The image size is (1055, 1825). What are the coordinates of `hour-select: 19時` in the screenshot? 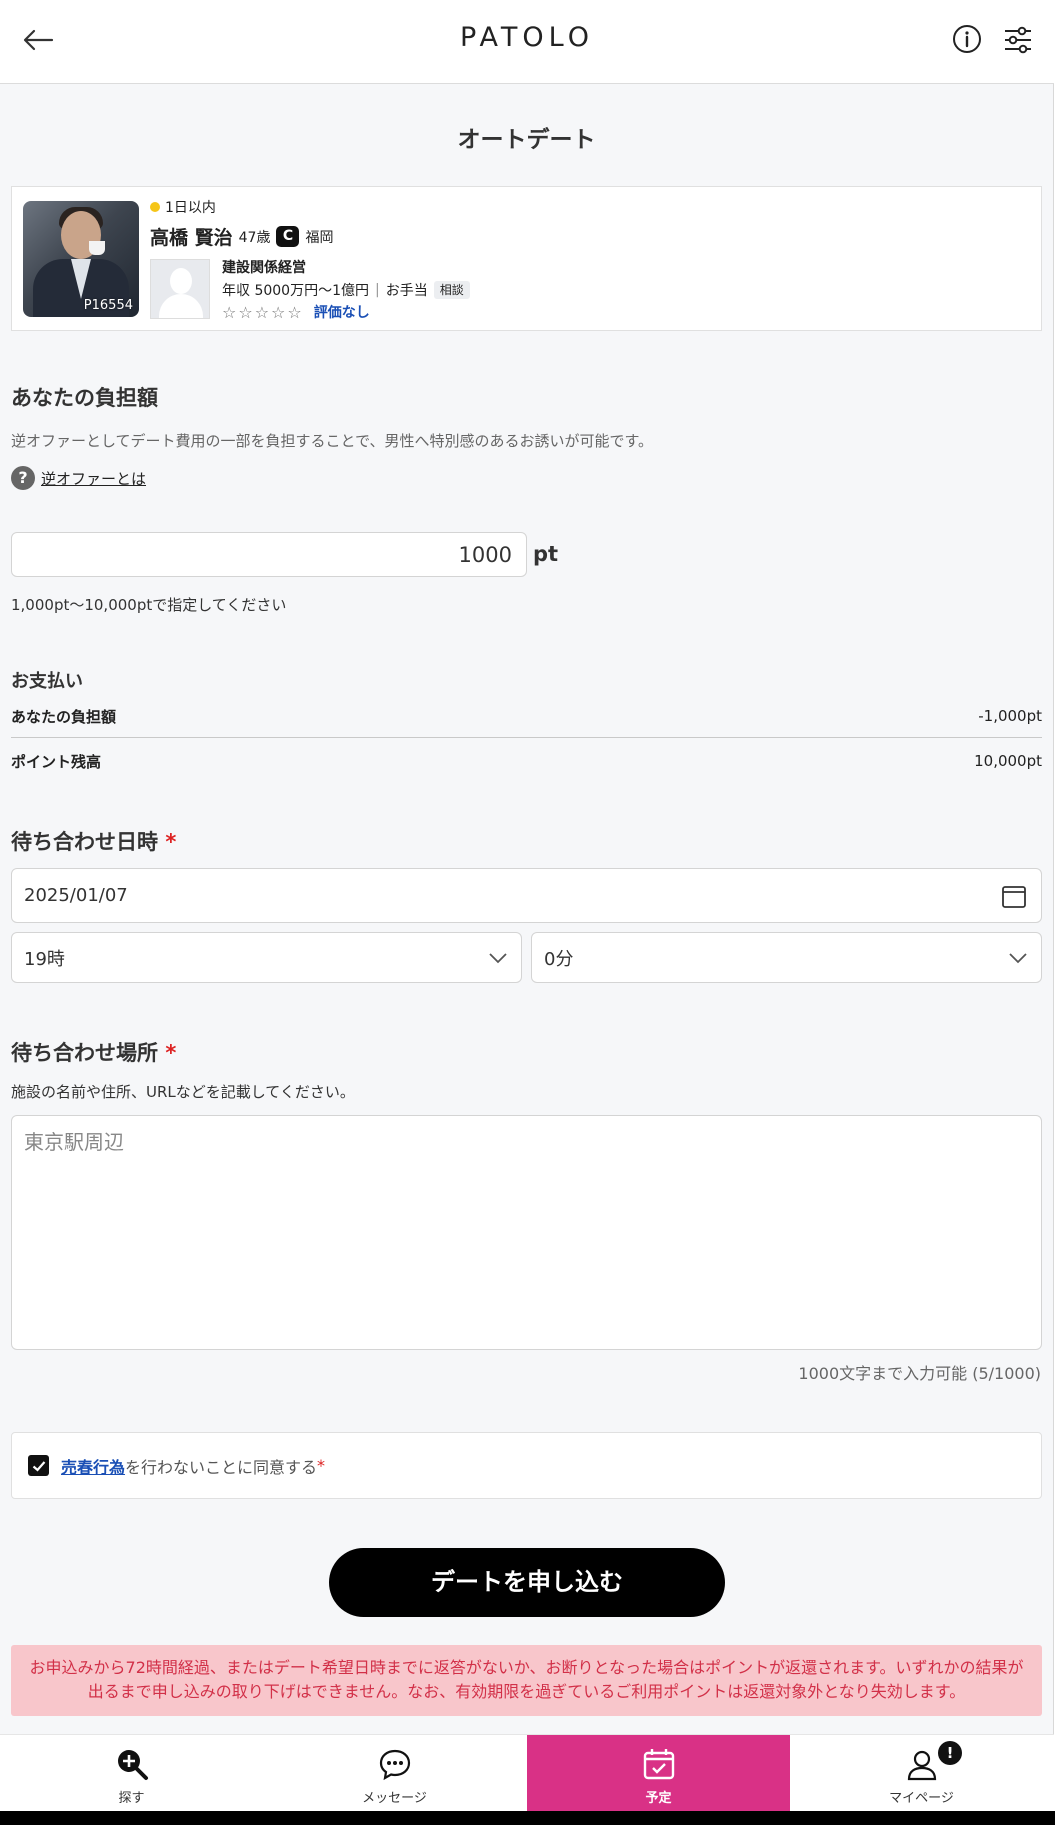 It's located at (266, 957).